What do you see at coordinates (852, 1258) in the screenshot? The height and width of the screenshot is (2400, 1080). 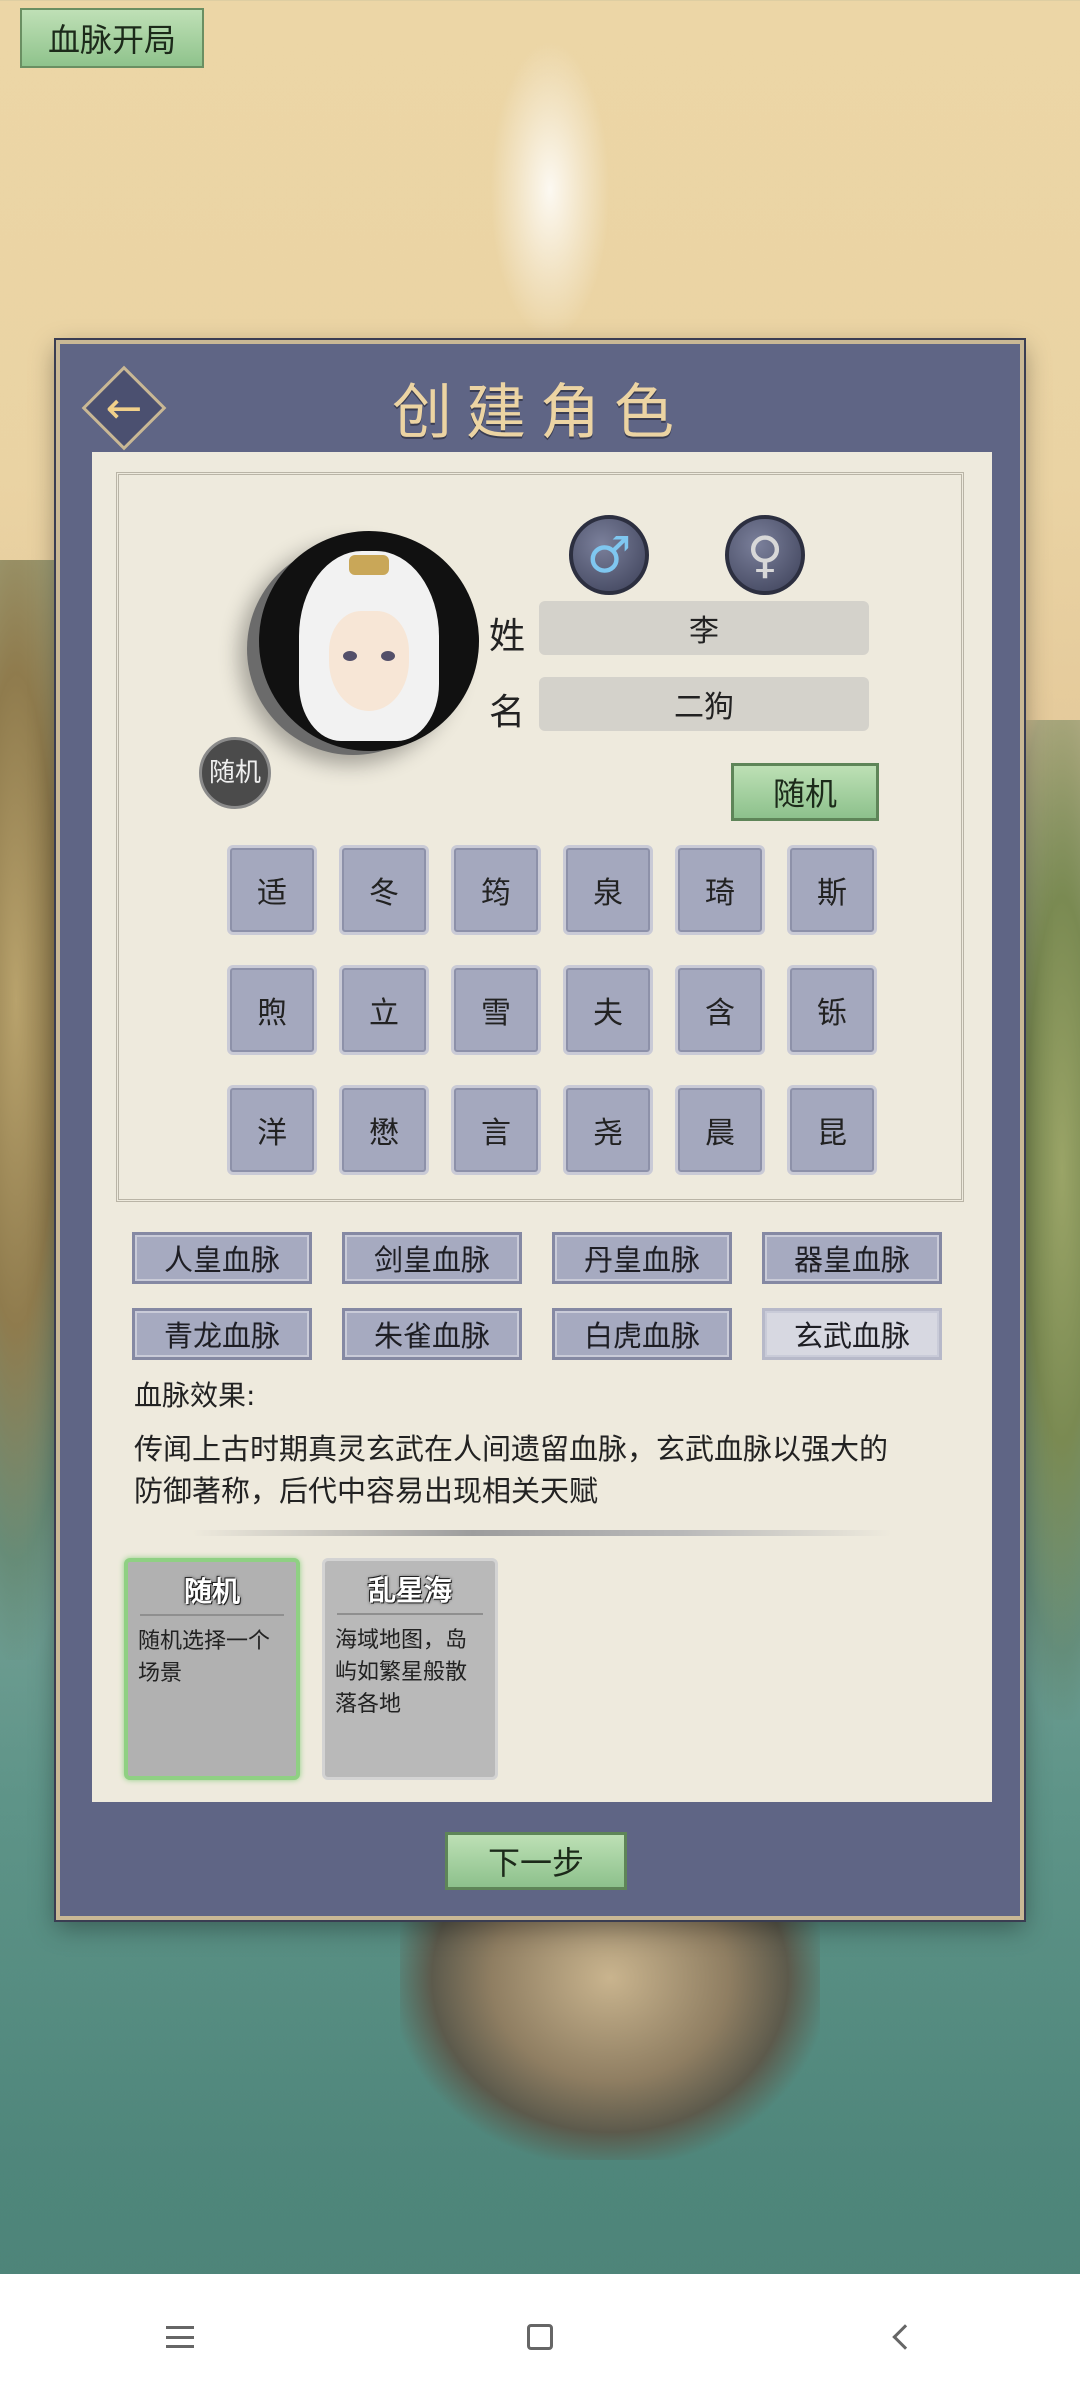 I see `bloodline-button: 器皇血脉` at bounding box center [852, 1258].